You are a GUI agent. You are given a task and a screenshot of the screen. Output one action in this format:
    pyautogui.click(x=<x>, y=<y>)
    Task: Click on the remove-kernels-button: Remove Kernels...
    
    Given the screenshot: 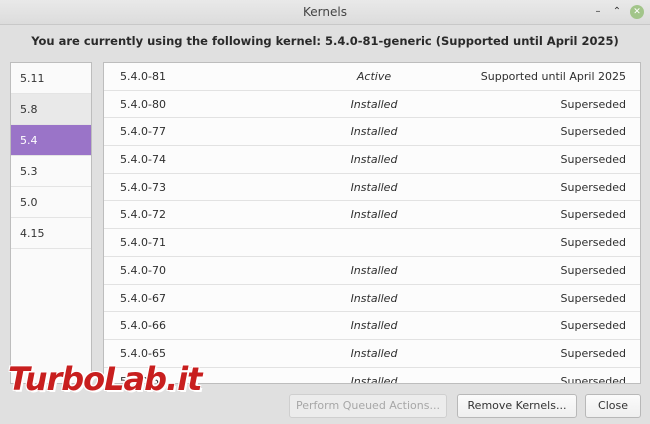 What is the action you would take?
    pyautogui.click(x=517, y=406)
    